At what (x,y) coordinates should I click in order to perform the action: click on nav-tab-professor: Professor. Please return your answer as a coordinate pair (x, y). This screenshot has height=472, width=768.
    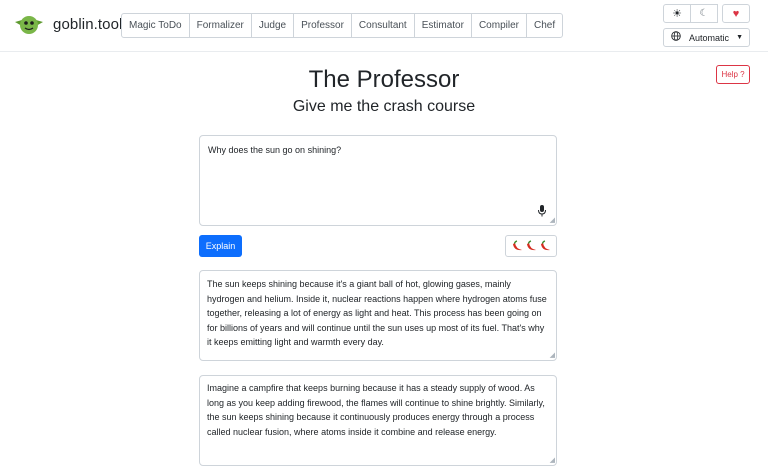
    Looking at the image, I should click on (322, 25).